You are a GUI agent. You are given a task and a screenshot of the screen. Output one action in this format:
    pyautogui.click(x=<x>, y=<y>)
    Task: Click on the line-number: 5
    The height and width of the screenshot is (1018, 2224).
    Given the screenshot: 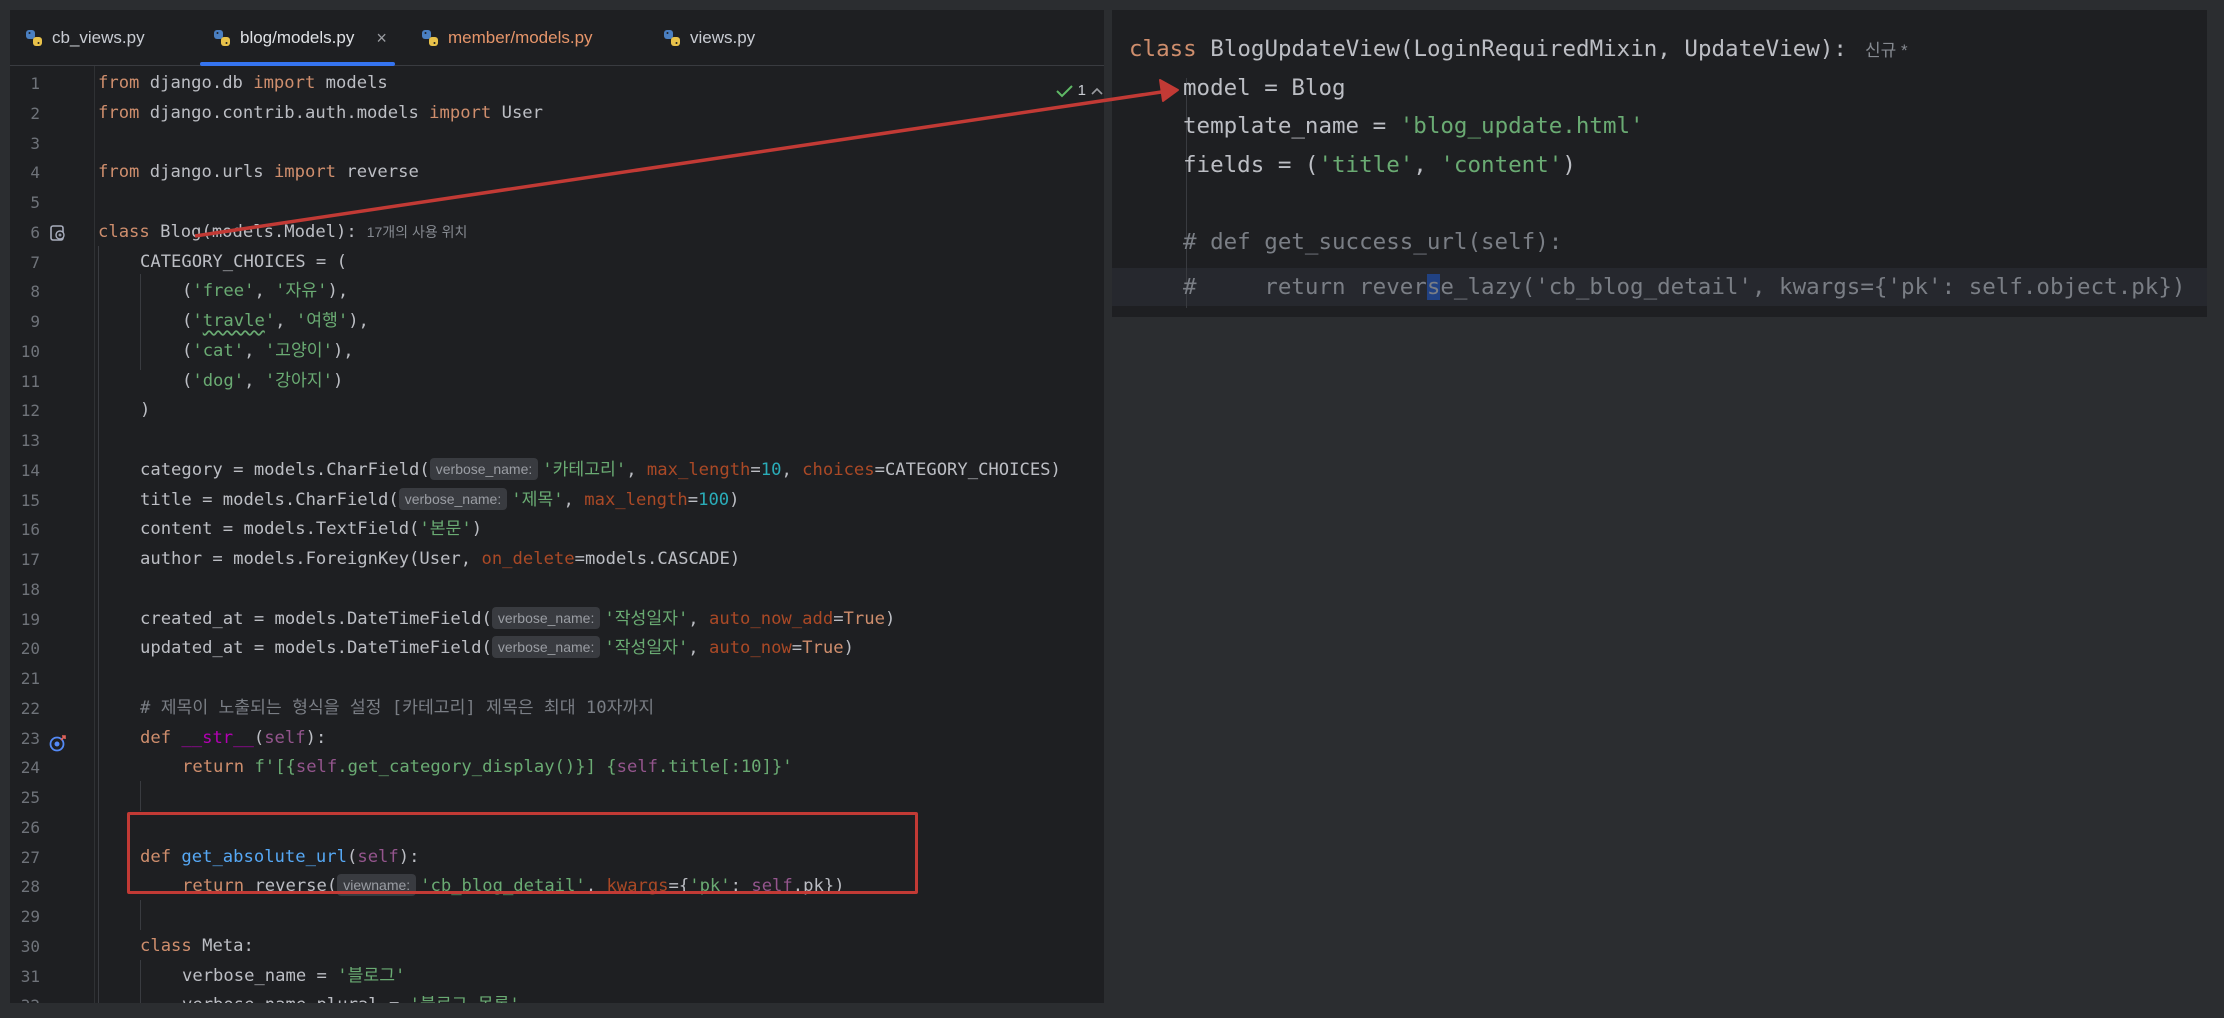 What is the action you would take?
    pyautogui.click(x=35, y=202)
    